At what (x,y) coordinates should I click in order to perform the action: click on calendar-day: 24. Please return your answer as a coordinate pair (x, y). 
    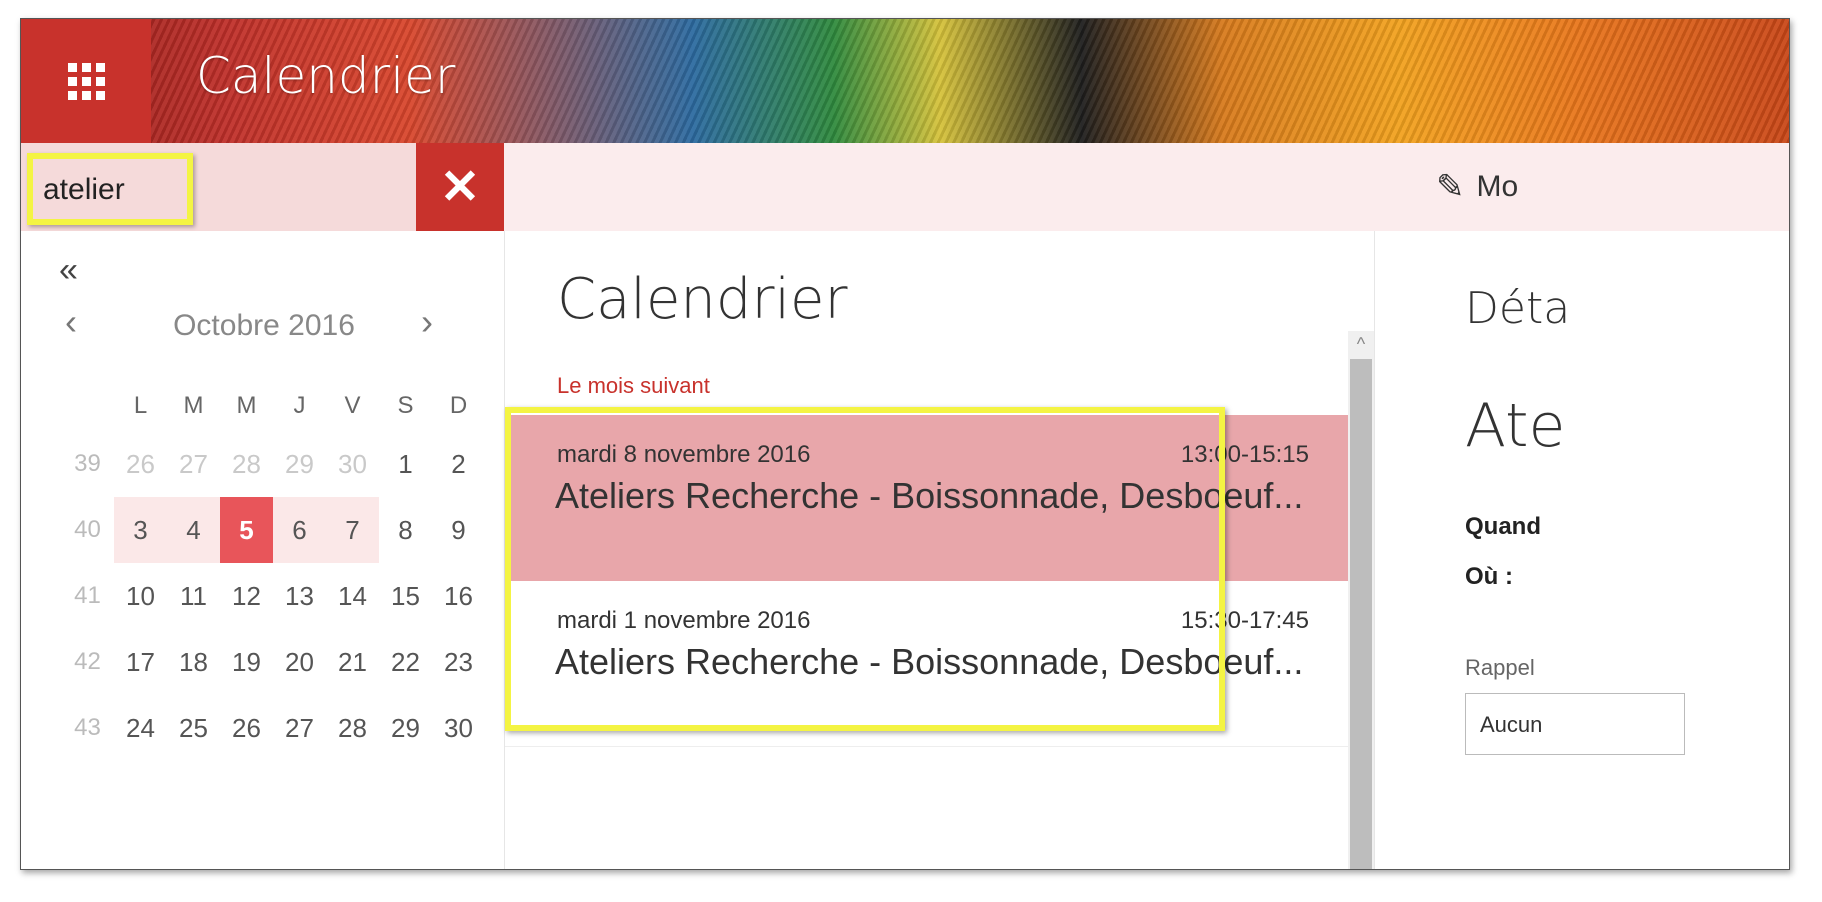
    Looking at the image, I should click on (140, 728).